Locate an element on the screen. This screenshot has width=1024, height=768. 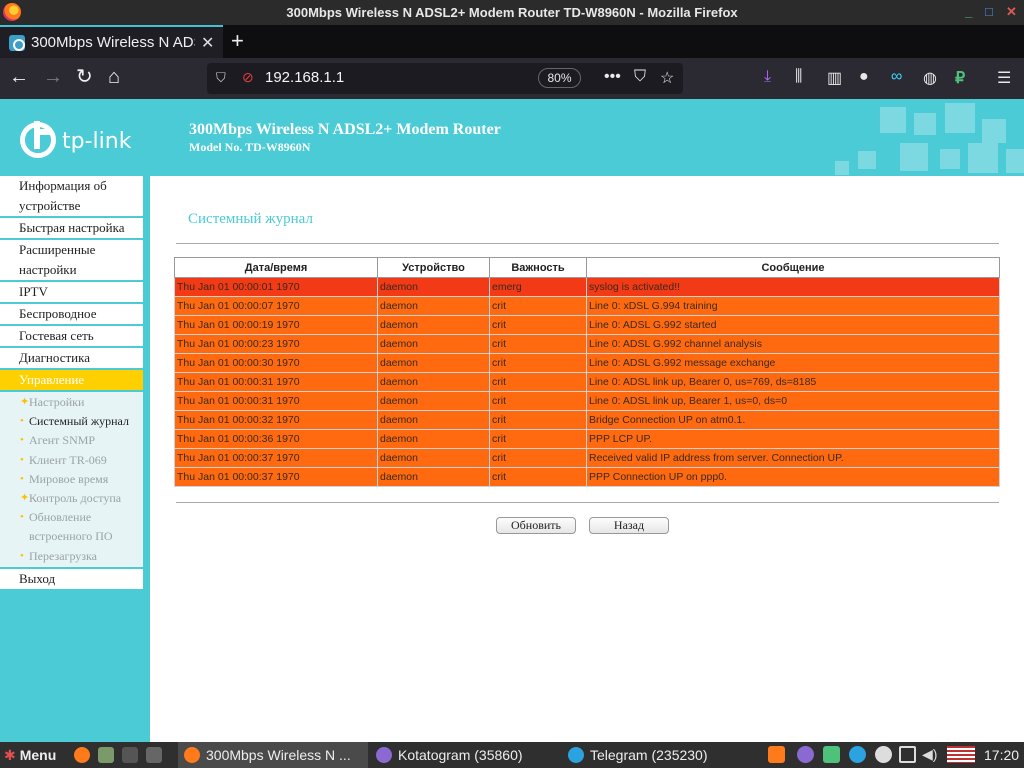
tp-link-favicon-icon is located at coordinates (17, 42).